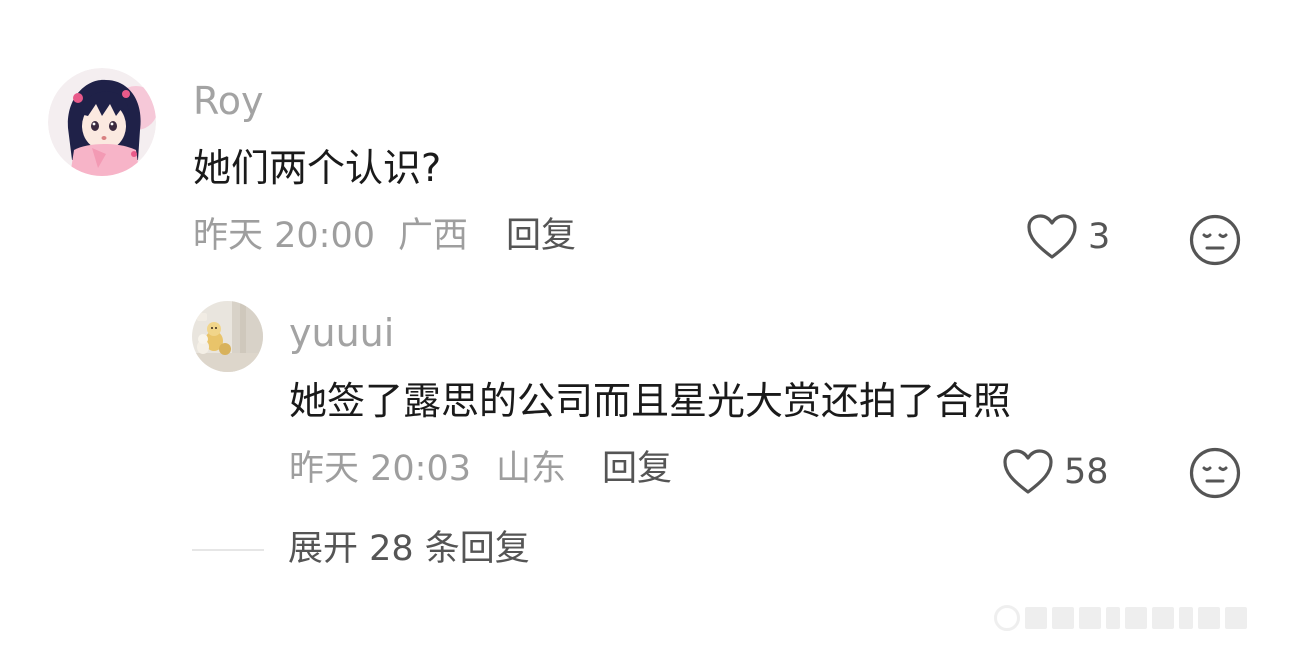  What do you see at coordinates (433, 236) in the screenshot?
I see `comment-location: 广西` at bounding box center [433, 236].